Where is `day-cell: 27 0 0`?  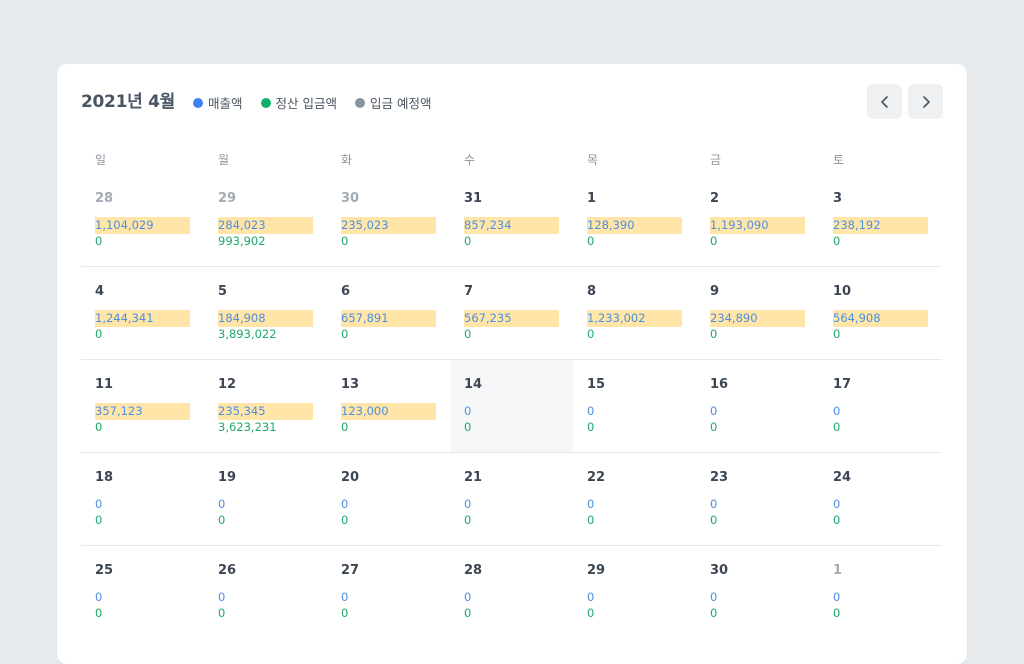
day-cell: 27 0 0 is located at coordinates (388, 592).